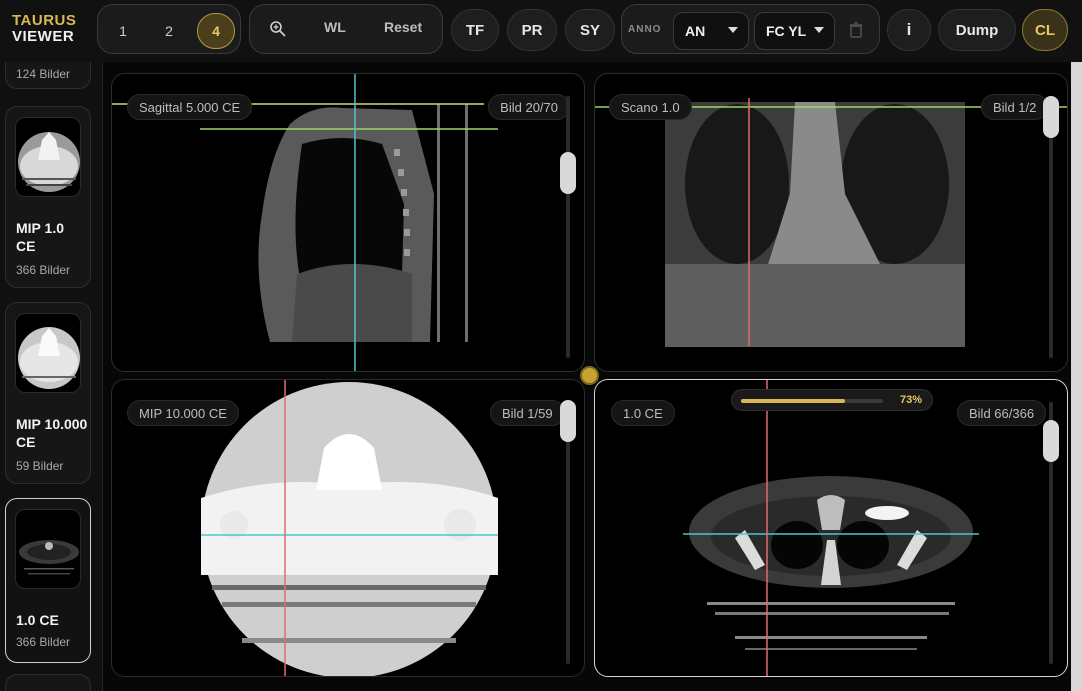  Describe the element at coordinates (403, 27) in the screenshot. I see `reset-button: Reset` at that location.